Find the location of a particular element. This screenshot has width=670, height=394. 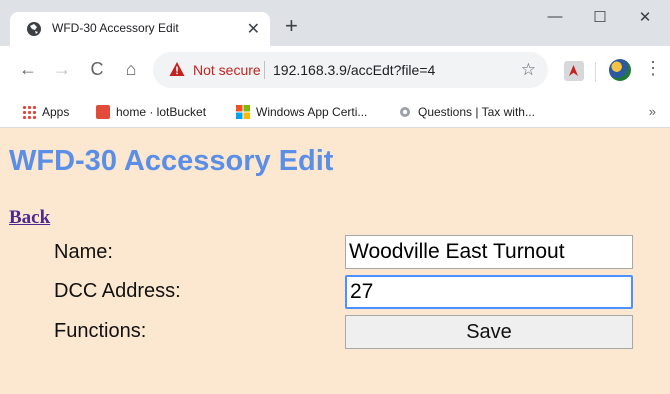

bookmark-apps: Apps is located at coordinates (45, 112).